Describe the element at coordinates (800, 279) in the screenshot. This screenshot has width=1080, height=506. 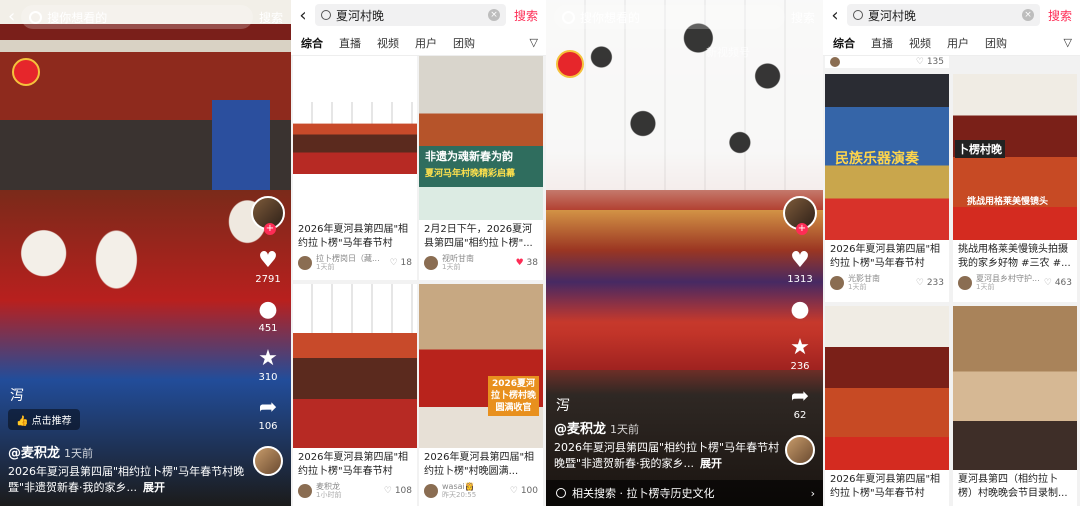
I see `like-count: 1313` at that location.